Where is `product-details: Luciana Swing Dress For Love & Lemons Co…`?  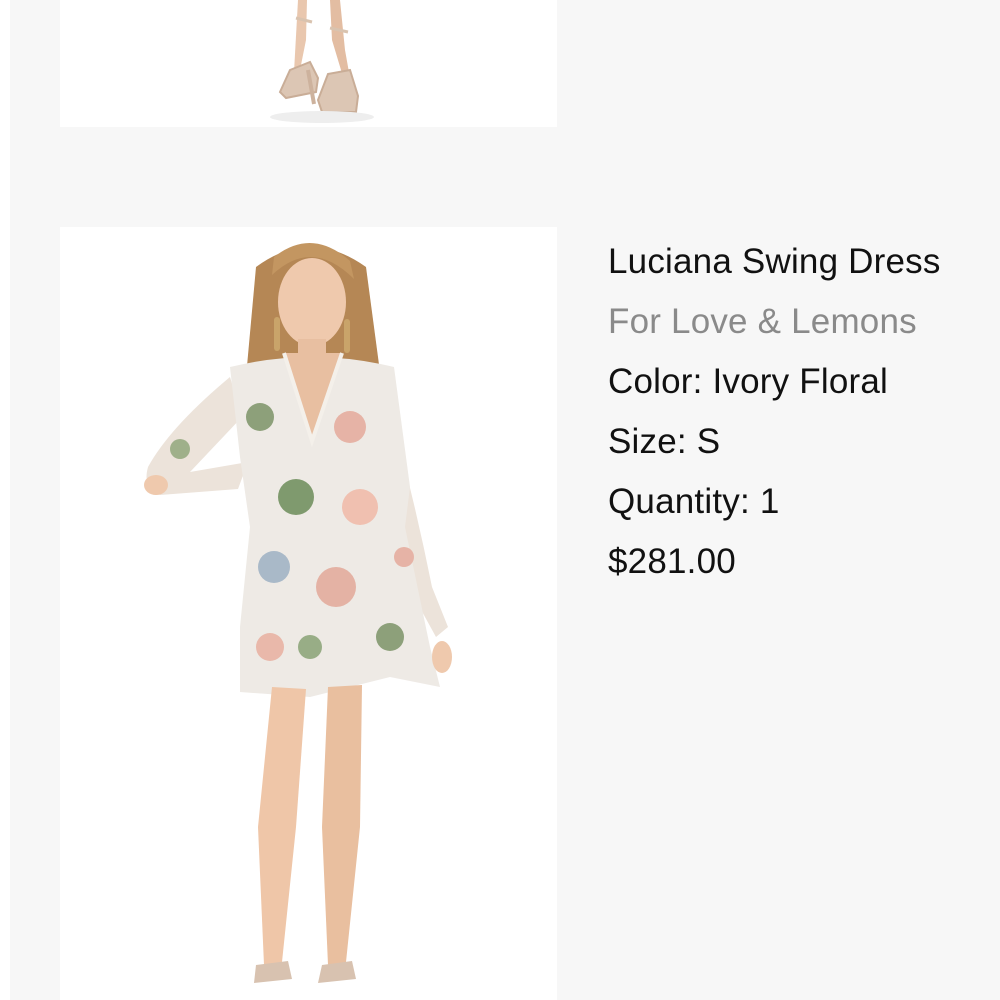
product-details: Luciana Swing Dress For Love & Lemons Co… is located at coordinates (804, 412).